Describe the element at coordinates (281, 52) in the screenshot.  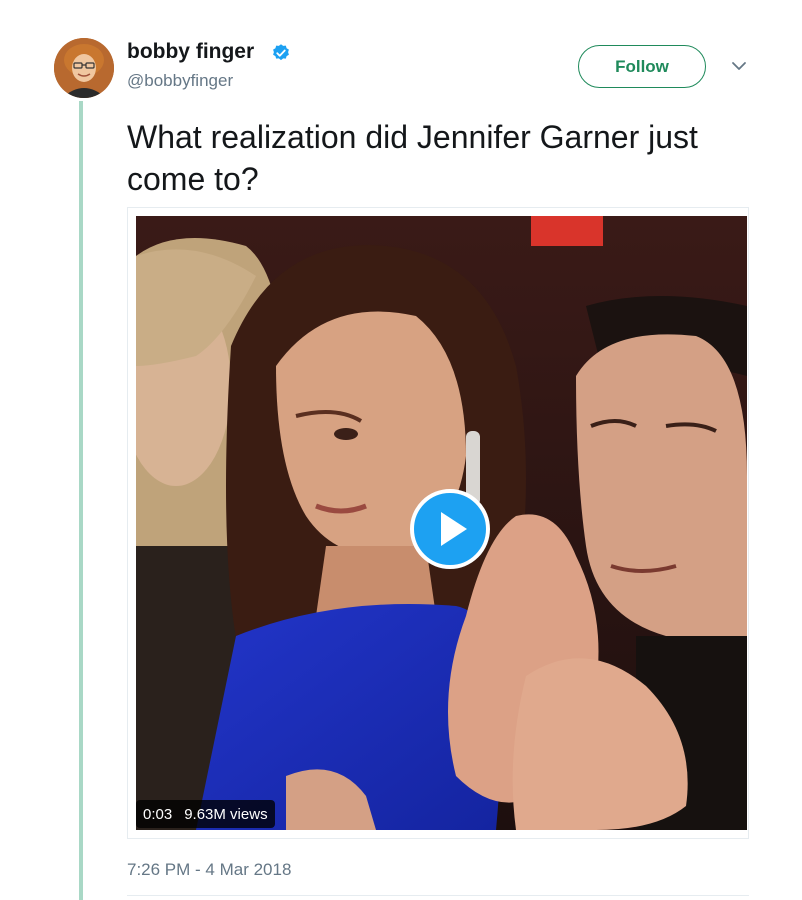
I see `verified-badge-icon` at that location.